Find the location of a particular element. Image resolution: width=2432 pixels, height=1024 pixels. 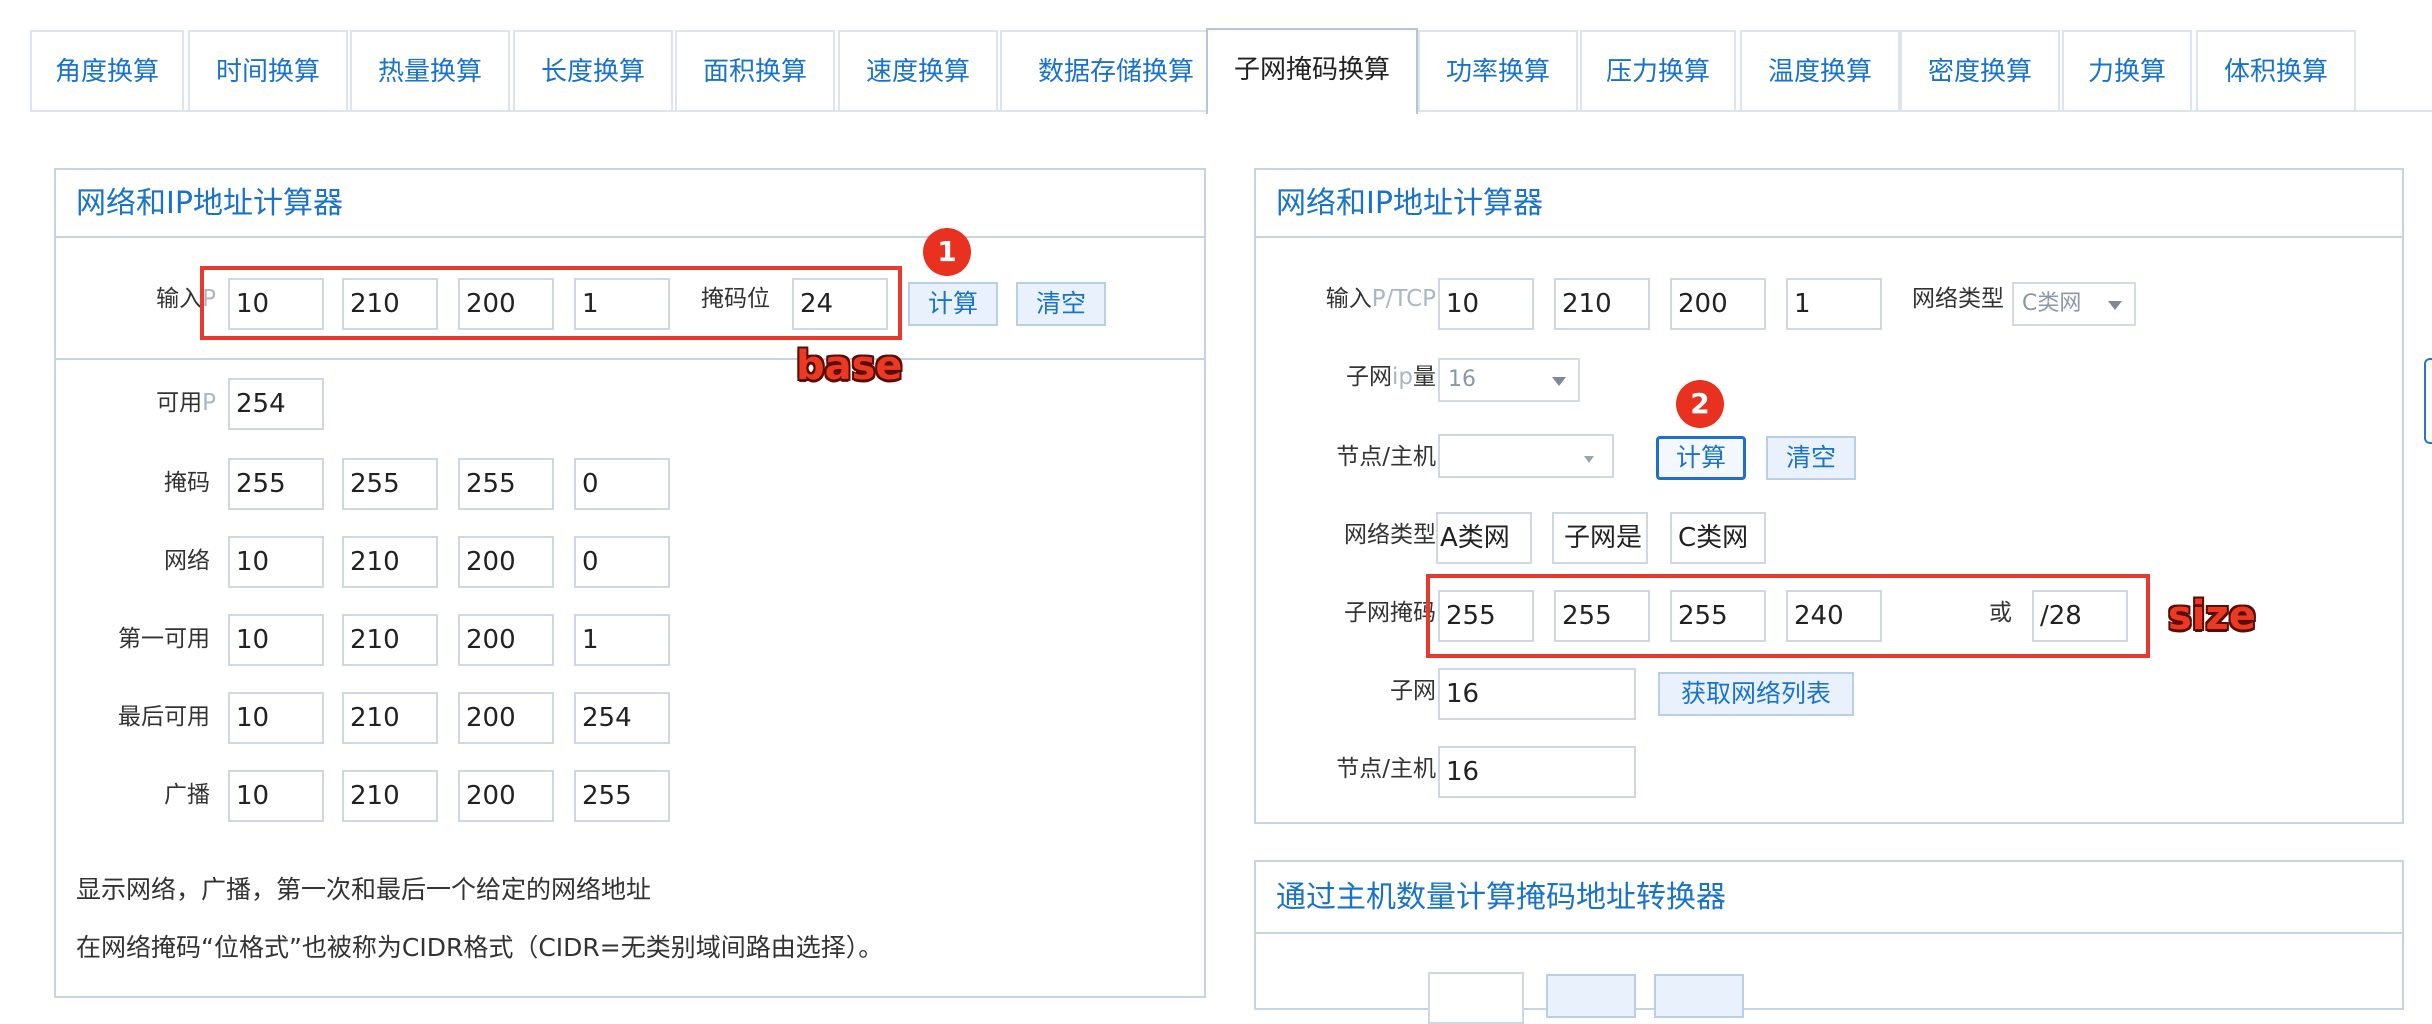

broadcast-octet-4: 255 is located at coordinates (622, 796).